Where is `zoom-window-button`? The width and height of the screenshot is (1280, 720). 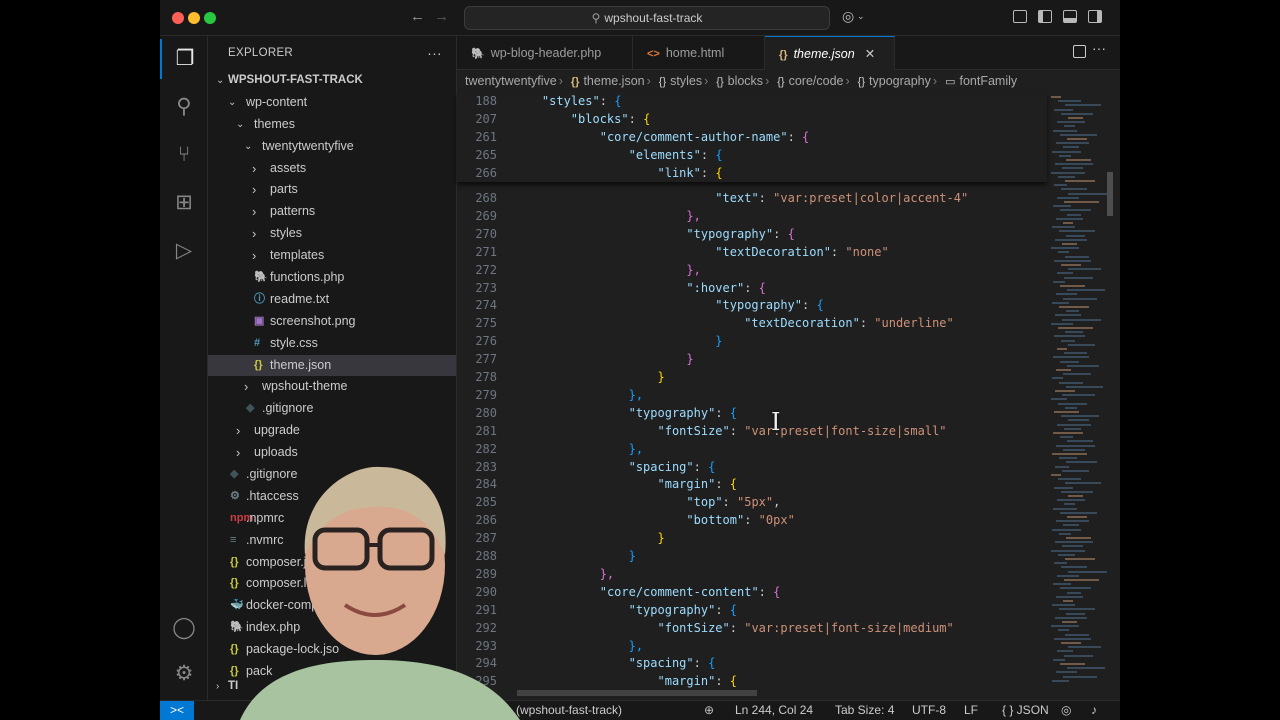 zoom-window-button is located at coordinates (210, 18).